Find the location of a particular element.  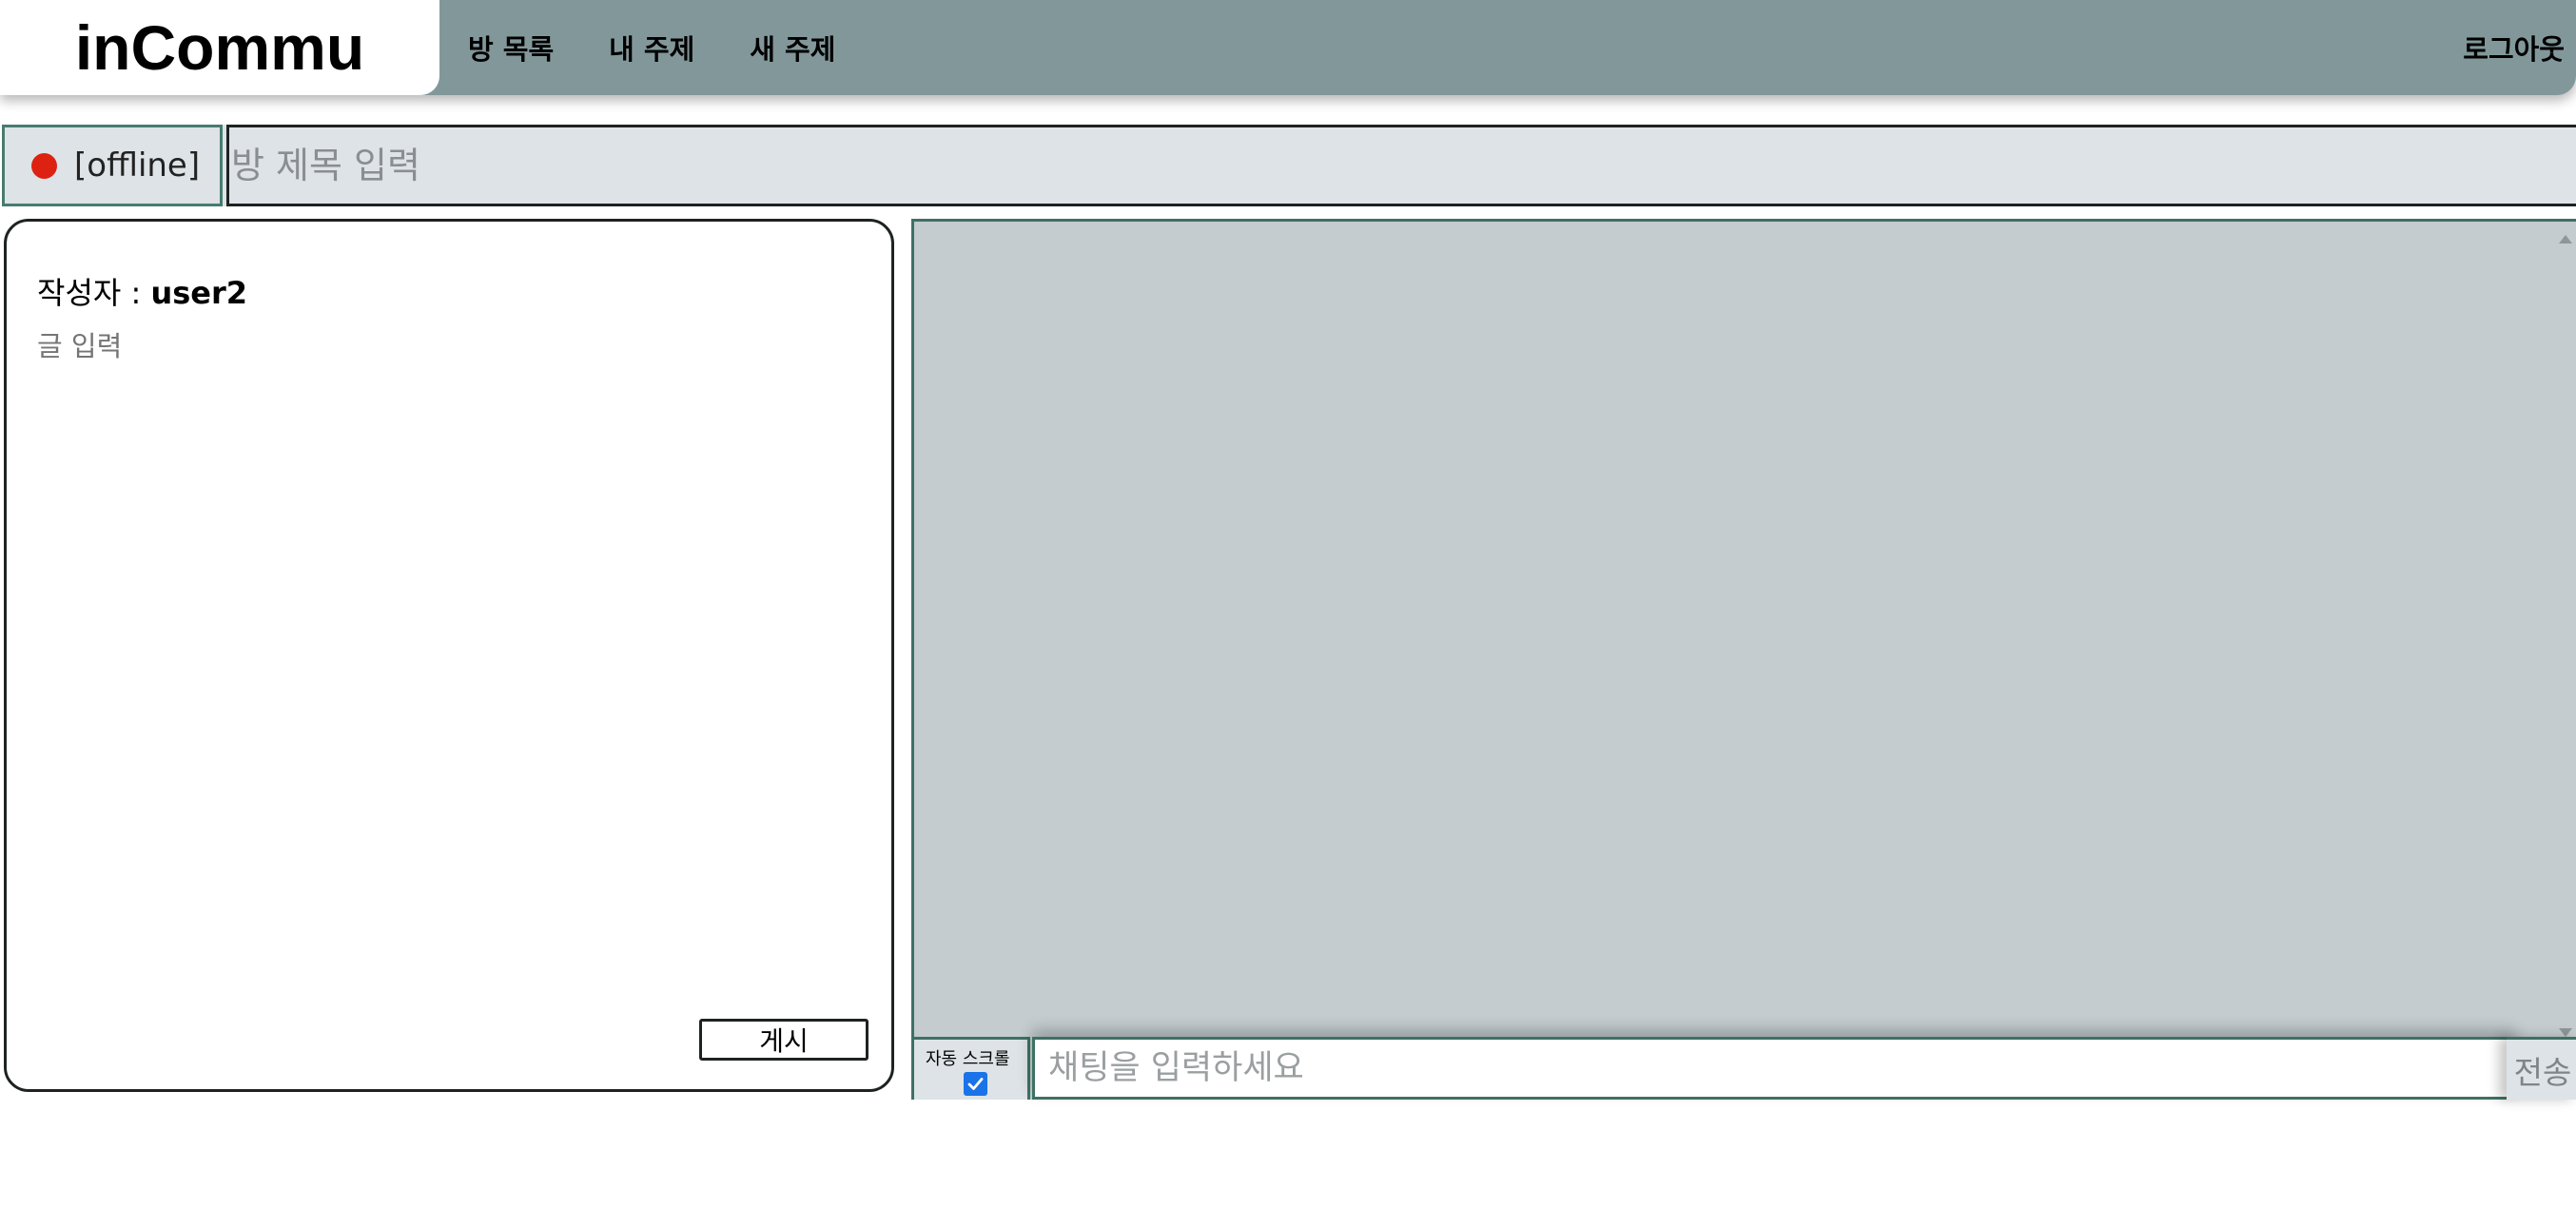

top-header: inCommu 방 목록 내 주제 새 주제 로그아웃 is located at coordinates (1288, 47).